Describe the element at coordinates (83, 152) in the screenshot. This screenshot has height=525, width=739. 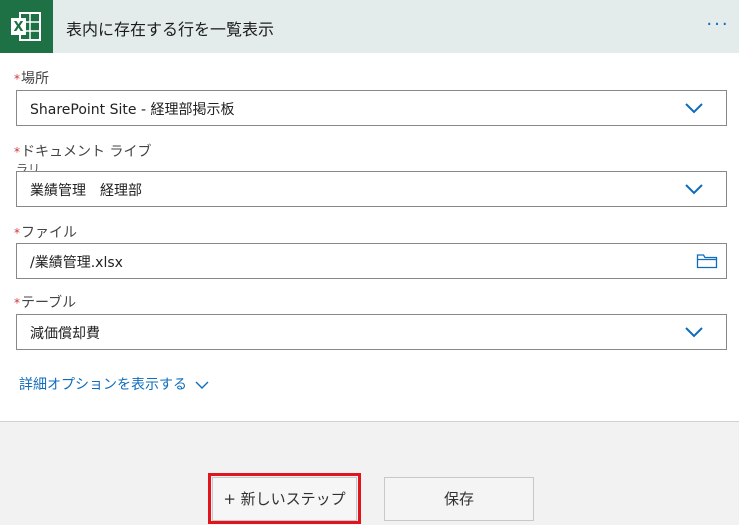
I see `document-library-label: *ドキュメント ライブ` at that location.